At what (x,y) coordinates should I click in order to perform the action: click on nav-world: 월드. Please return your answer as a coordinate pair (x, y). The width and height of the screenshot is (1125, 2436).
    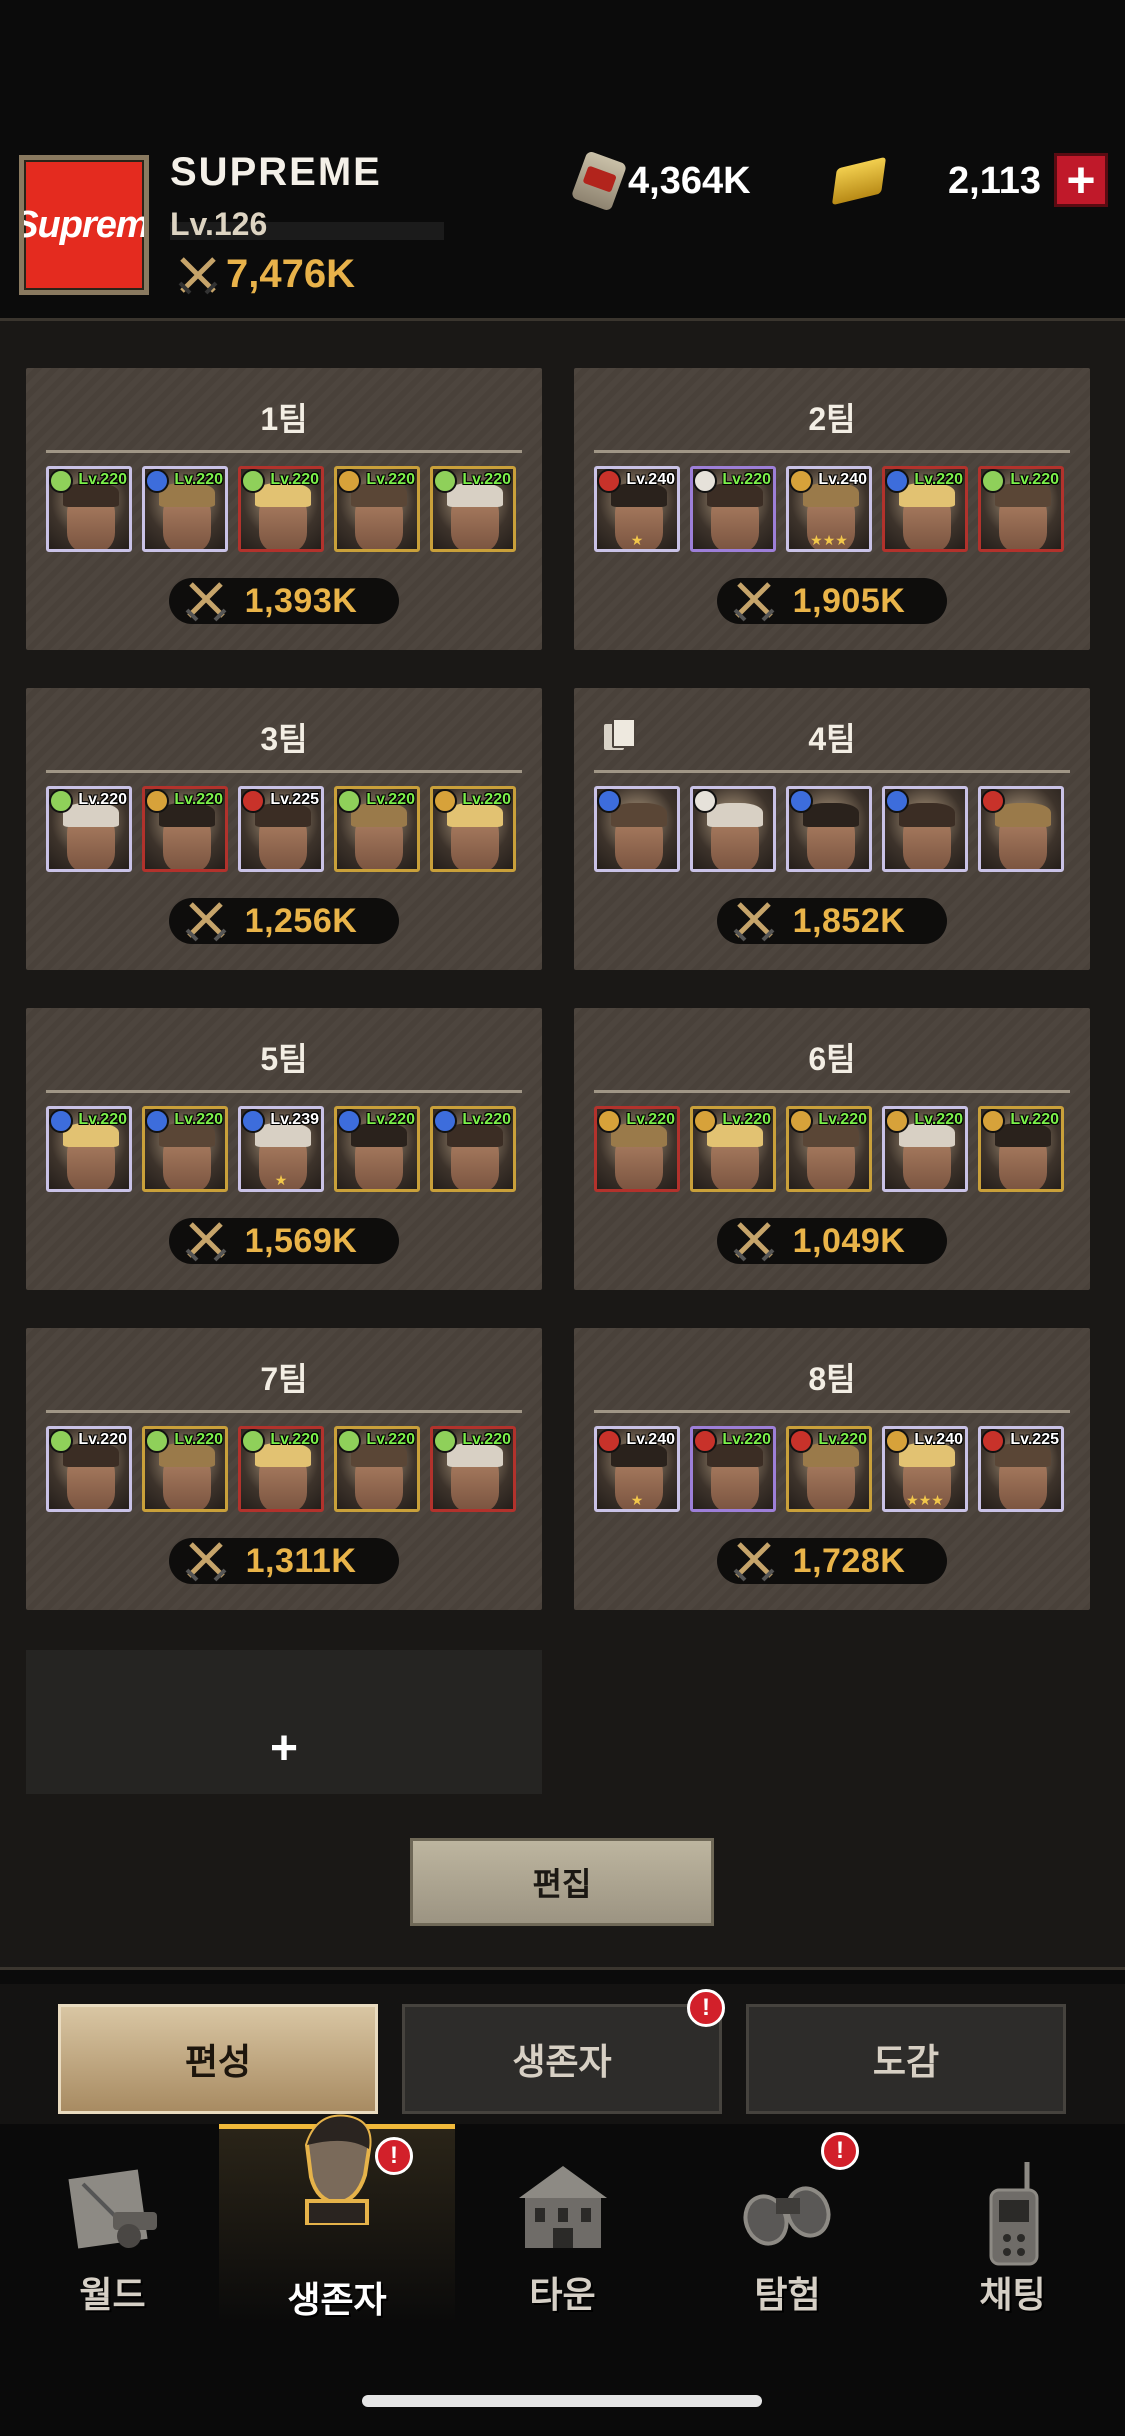
    Looking at the image, I should click on (112, 2224).